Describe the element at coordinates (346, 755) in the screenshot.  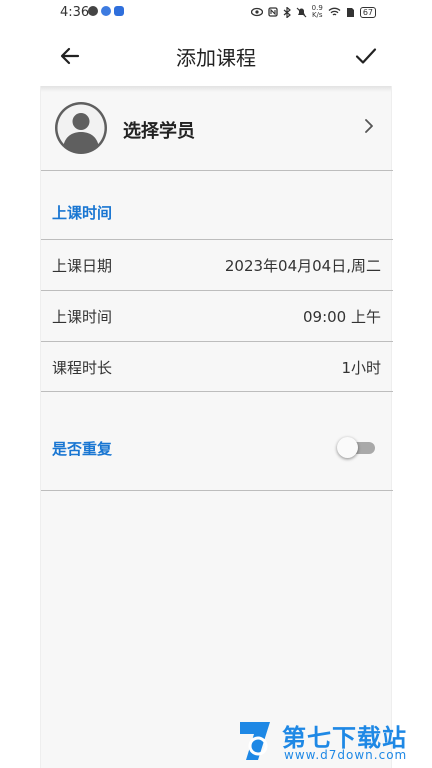
I see `watermark-url: www.d7down.com` at that location.